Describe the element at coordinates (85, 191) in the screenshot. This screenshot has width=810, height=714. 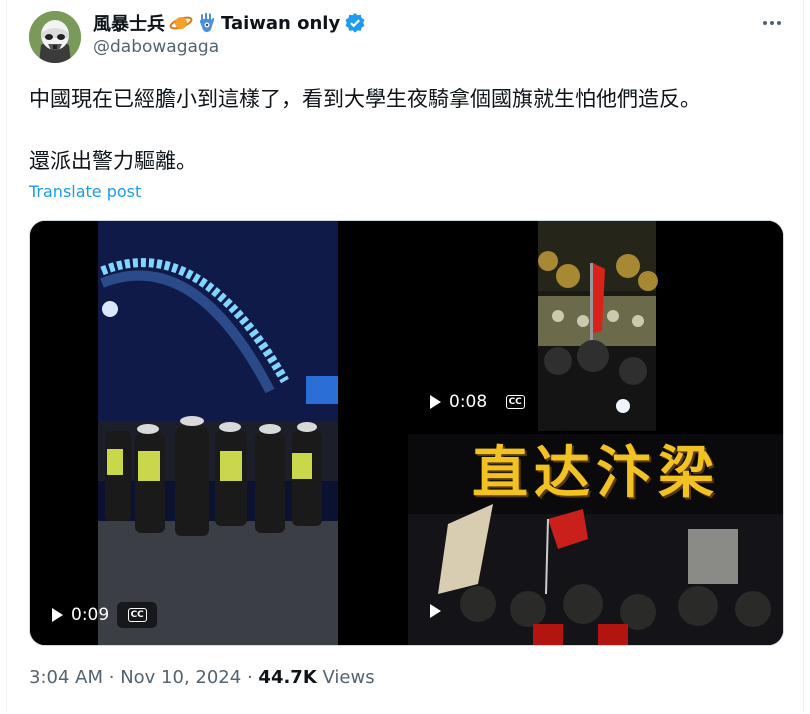
I see `translate-post-link: Translate post` at that location.